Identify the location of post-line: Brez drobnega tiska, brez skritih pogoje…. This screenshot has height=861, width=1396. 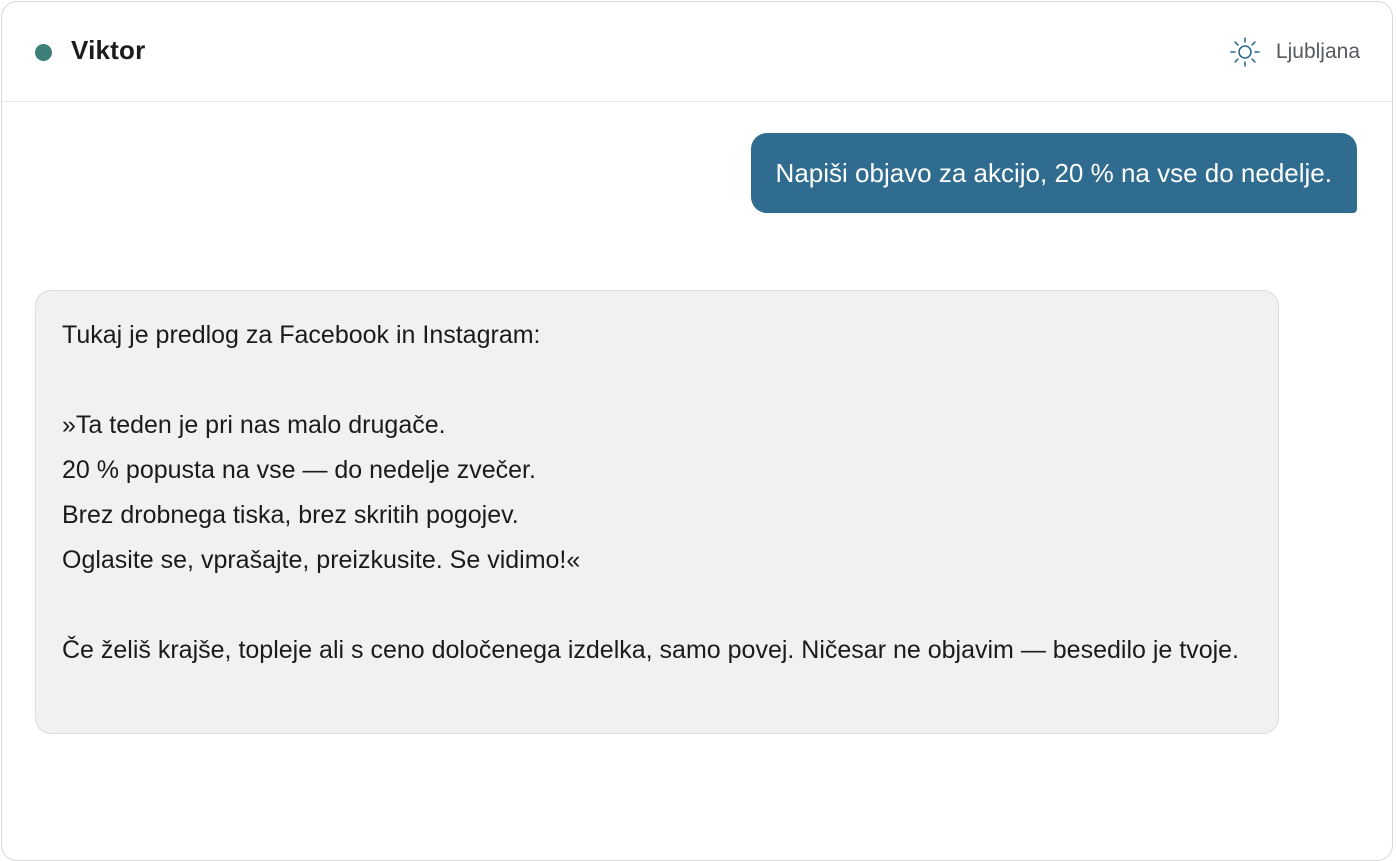
(290, 515).